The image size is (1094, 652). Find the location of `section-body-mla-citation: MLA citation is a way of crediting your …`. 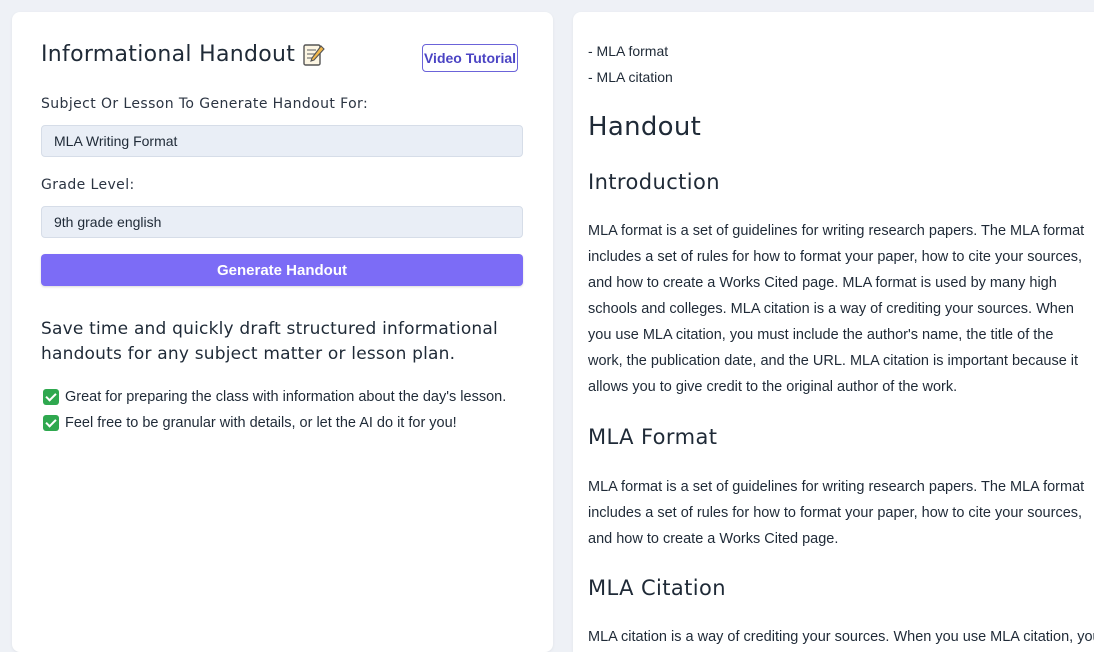

section-body-mla-citation: MLA citation is a way of crediting your … is located at coordinates (841, 637).